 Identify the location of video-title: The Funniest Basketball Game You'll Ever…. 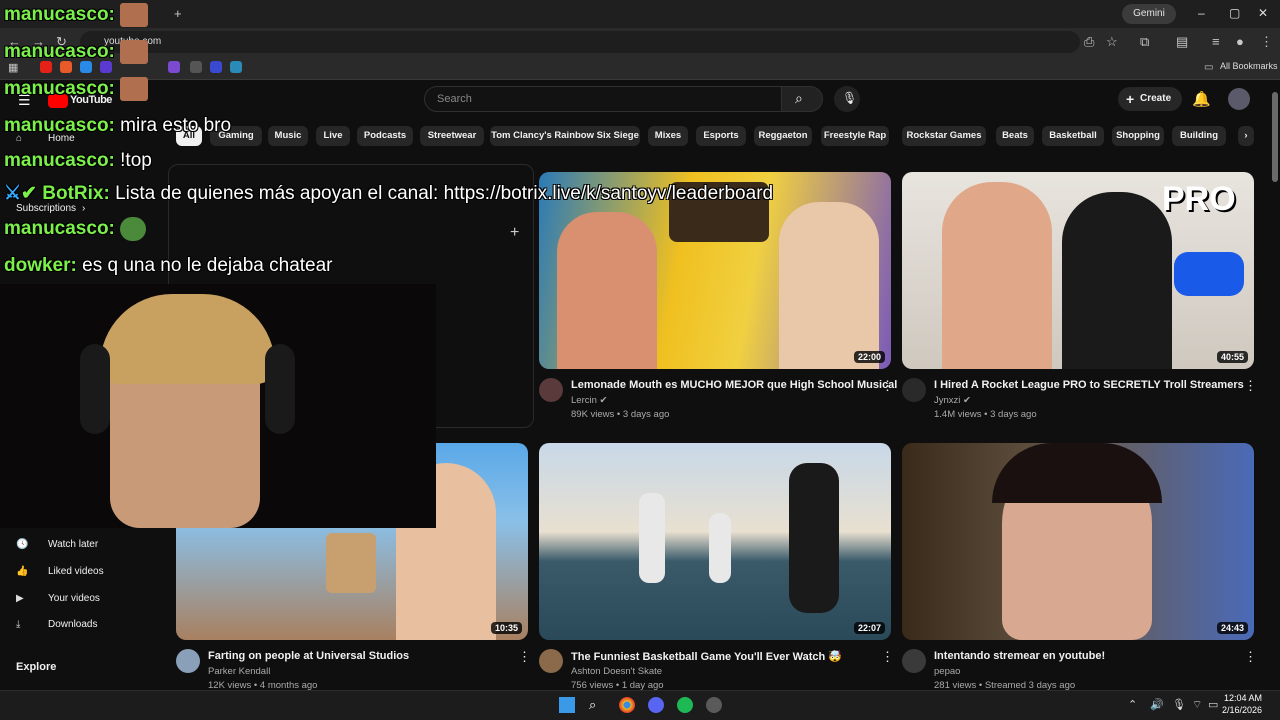
(706, 656).